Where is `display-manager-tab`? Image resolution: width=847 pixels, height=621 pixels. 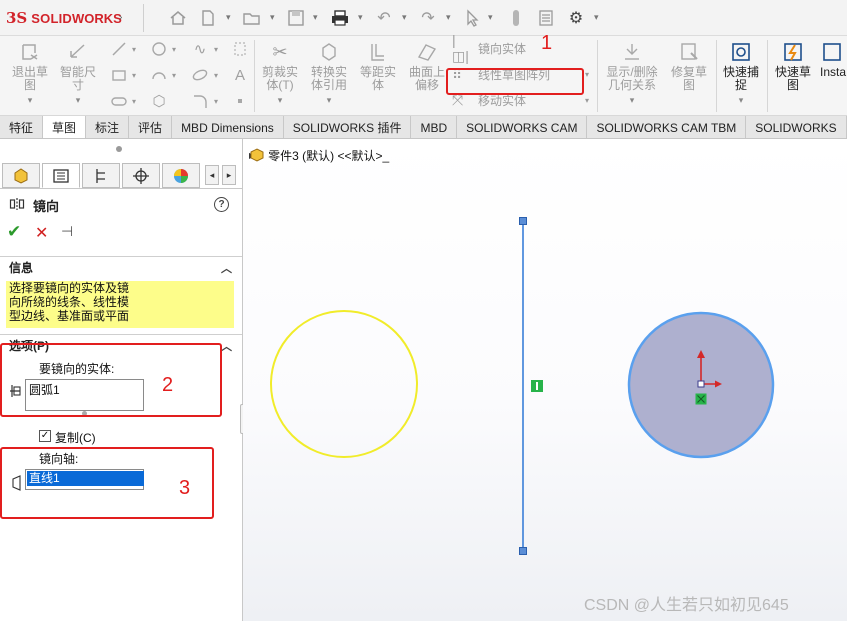 display-manager-tab is located at coordinates (181, 175).